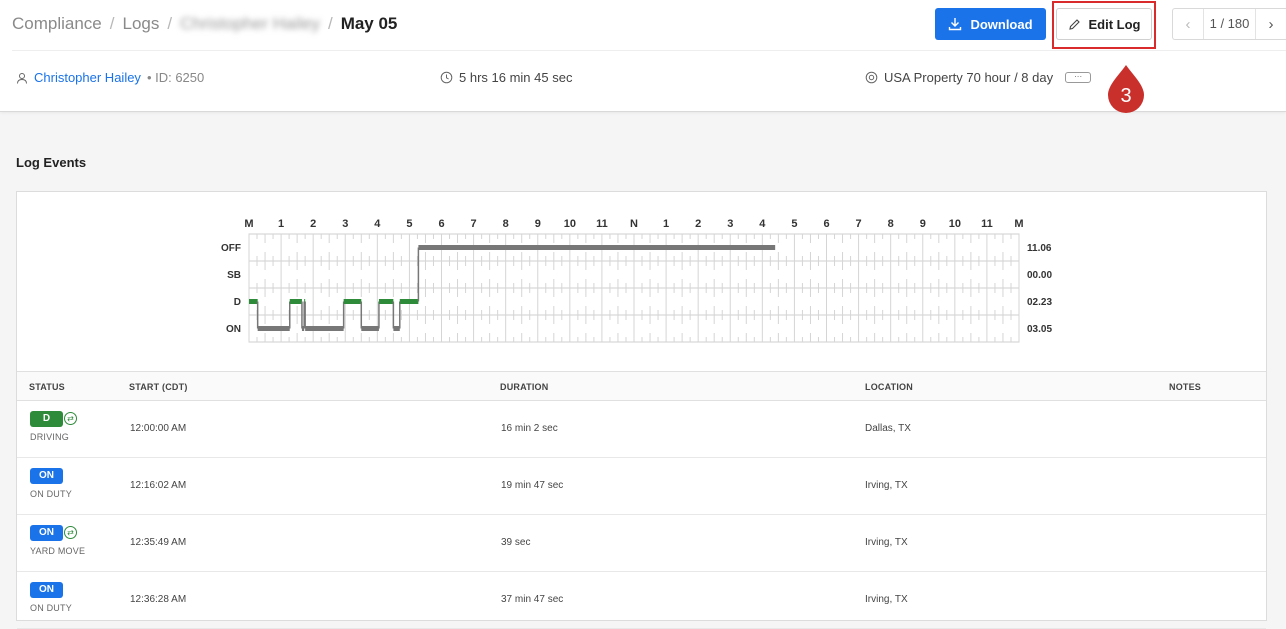 The height and width of the screenshot is (629, 1286). What do you see at coordinates (1125, 96) in the screenshot?
I see `step-marker-number: 3` at bounding box center [1125, 96].